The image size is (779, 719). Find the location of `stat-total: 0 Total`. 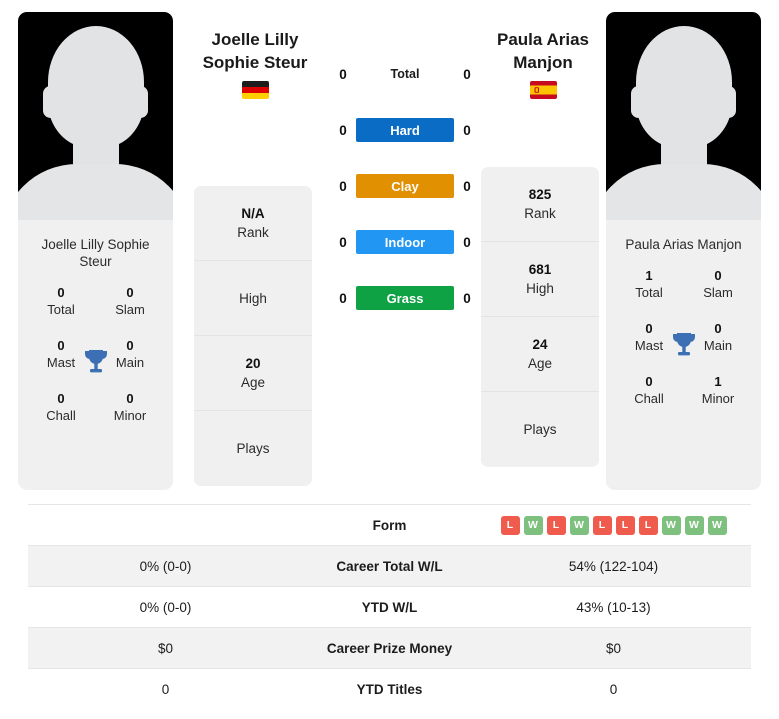

stat-total: 0 Total is located at coordinates (61, 301).